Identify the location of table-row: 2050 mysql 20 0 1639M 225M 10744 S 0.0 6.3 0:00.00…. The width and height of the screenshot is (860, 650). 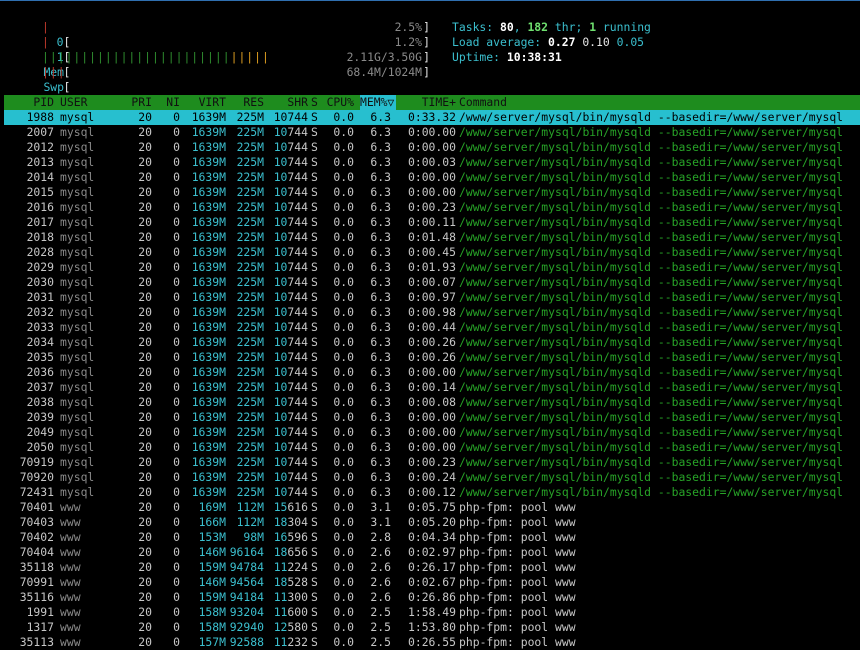
(432, 447).